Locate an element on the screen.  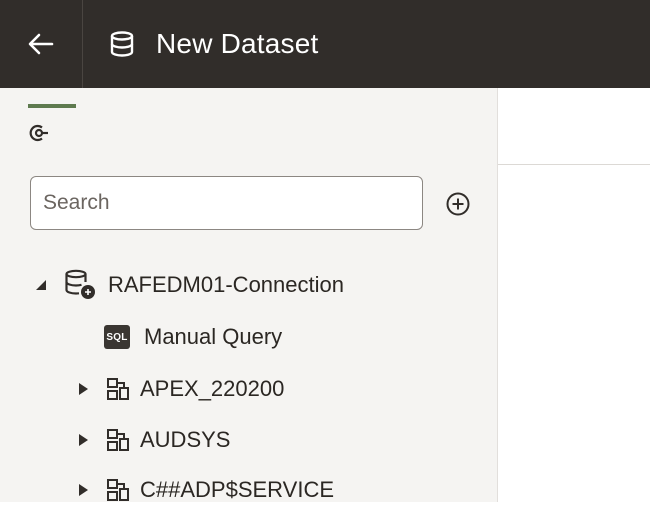
sql-icon: SQL is located at coordinates (117, 337).